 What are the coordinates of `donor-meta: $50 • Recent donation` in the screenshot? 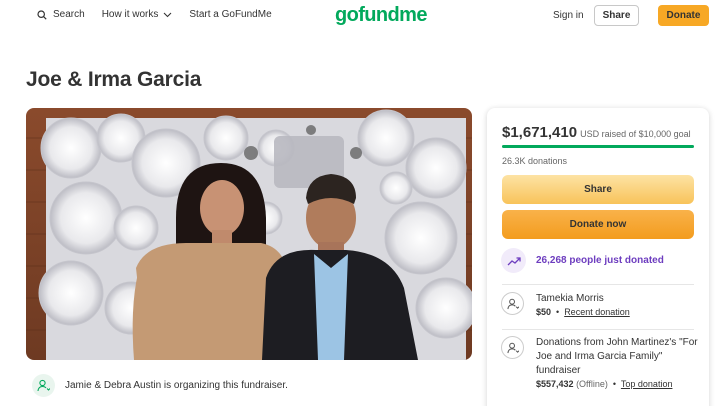 It's located at (583, 312).